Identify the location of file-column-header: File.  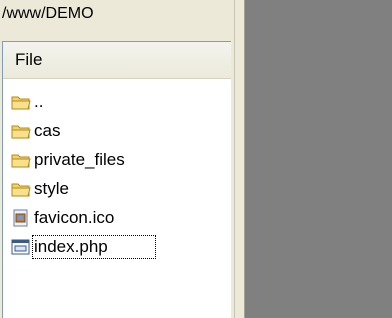
(117, 60).